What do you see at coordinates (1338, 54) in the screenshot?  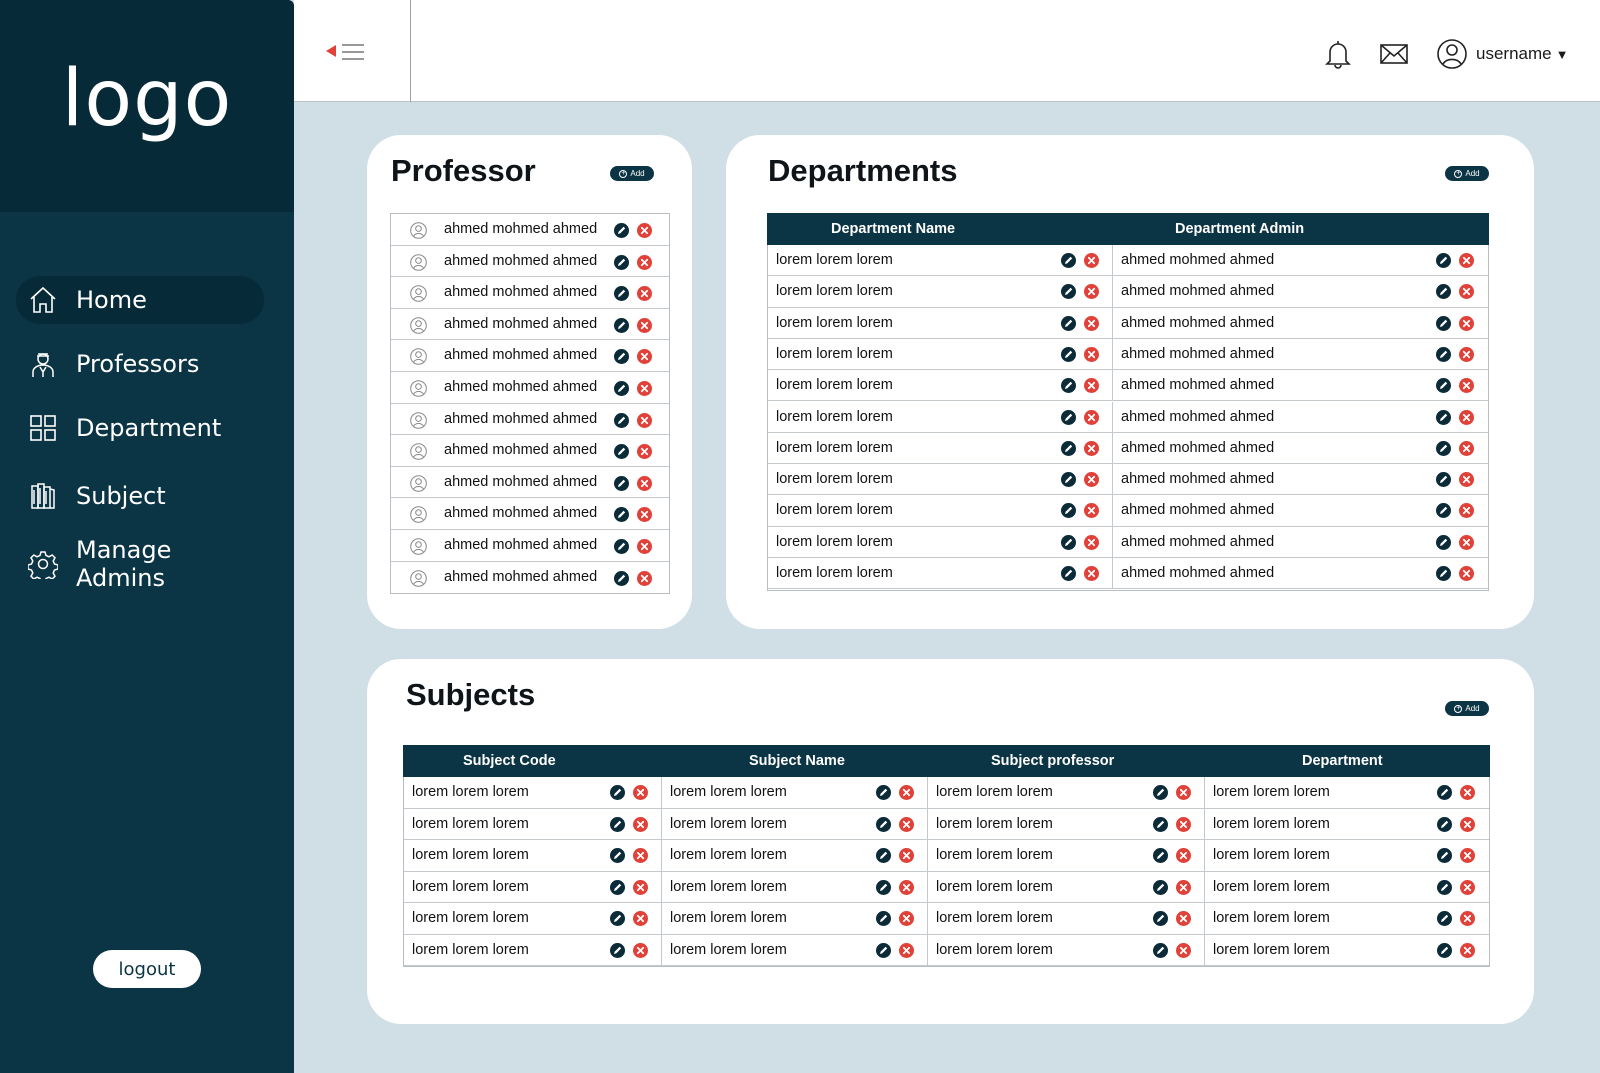 I see `bell-icon` at bounding box center [1338, 54].